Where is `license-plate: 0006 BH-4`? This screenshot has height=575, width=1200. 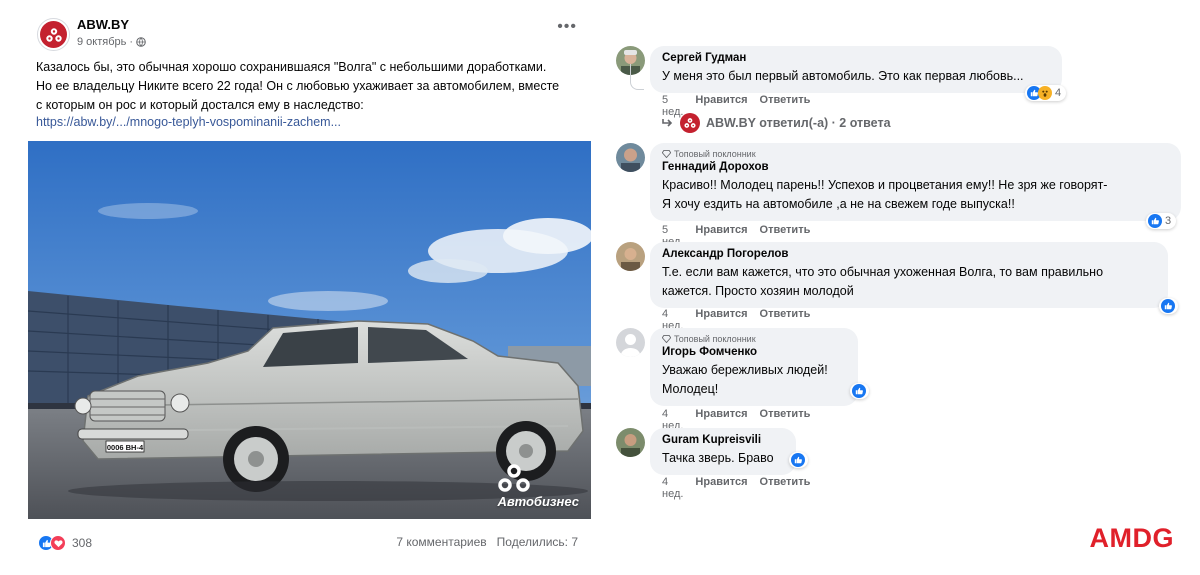 license-plate: 0006 BH-4 is located at coordinates (125, 447).